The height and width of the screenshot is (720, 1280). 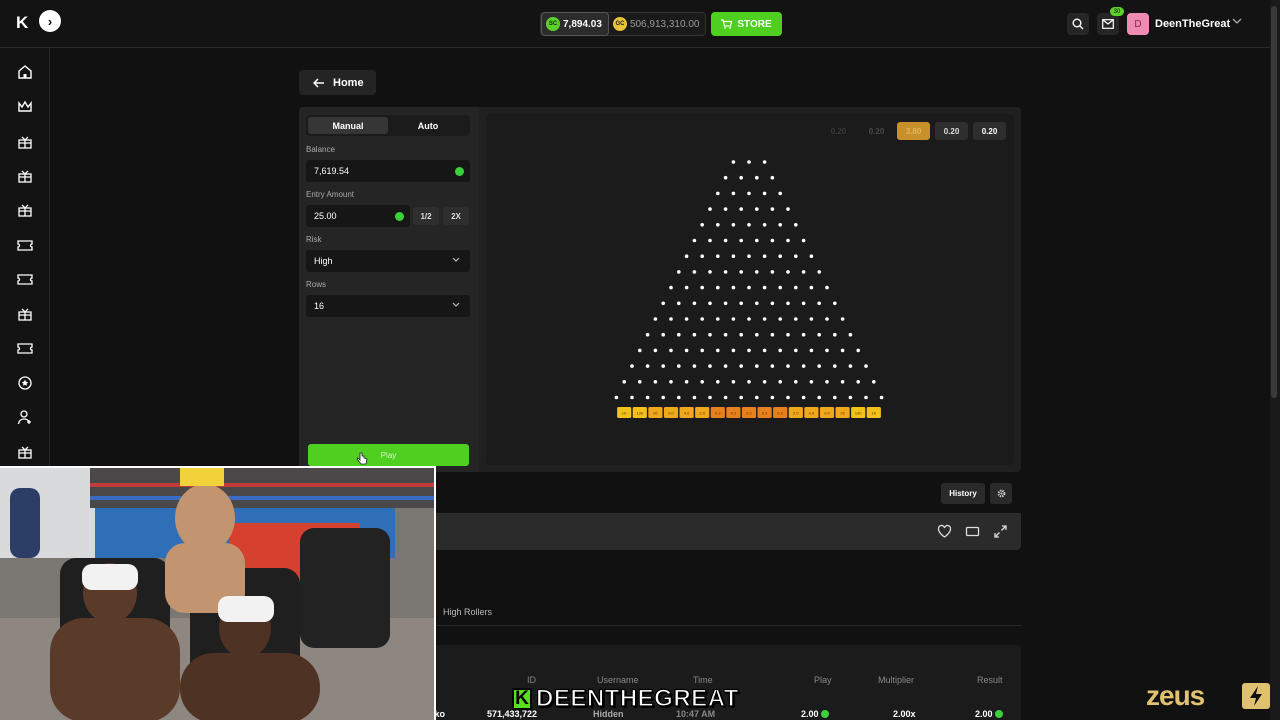 I want to click on gear-icon, so click(x=1001, y=493).